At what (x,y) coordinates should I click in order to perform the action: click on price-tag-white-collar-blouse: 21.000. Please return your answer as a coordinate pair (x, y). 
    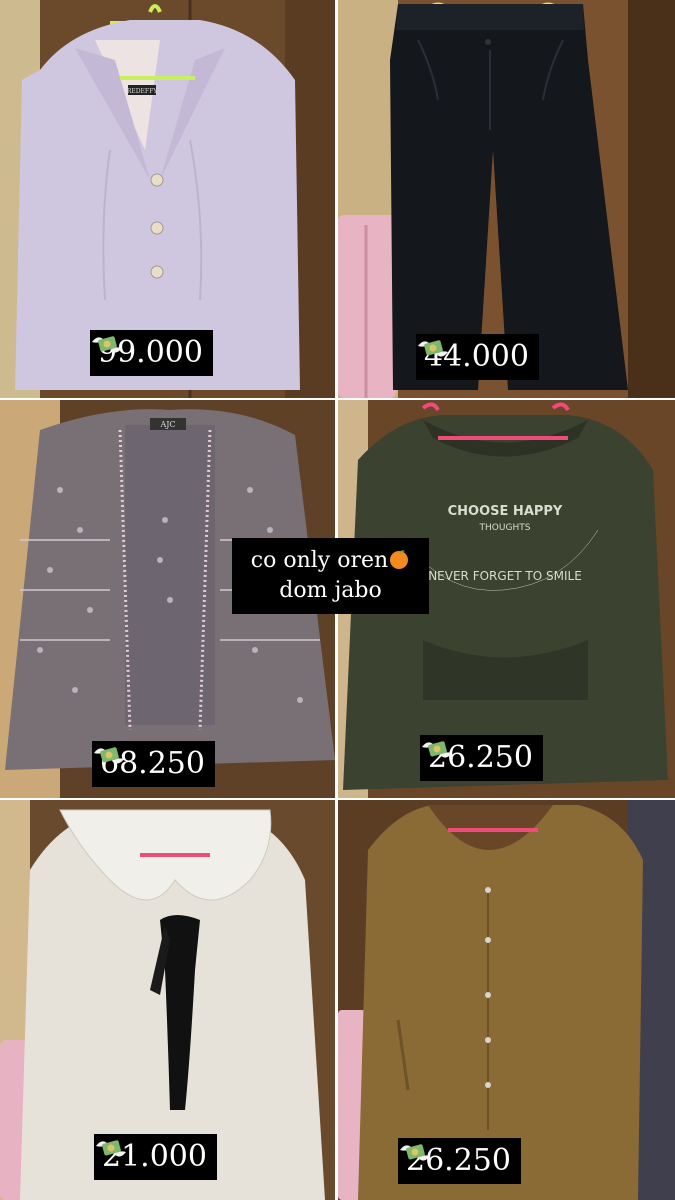
    Looking at the image, I should click on (155, 1157).